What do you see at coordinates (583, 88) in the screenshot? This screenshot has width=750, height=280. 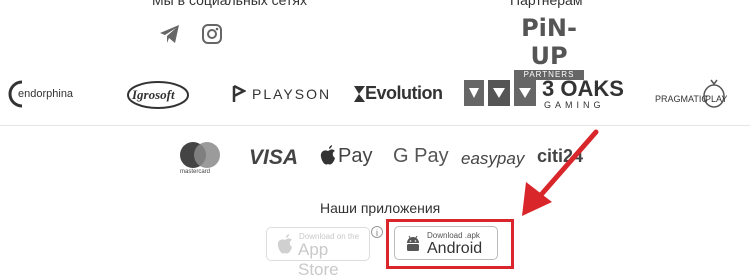 I see `3oaks-text: 3 OAKS` at bounding box center [583, 88].